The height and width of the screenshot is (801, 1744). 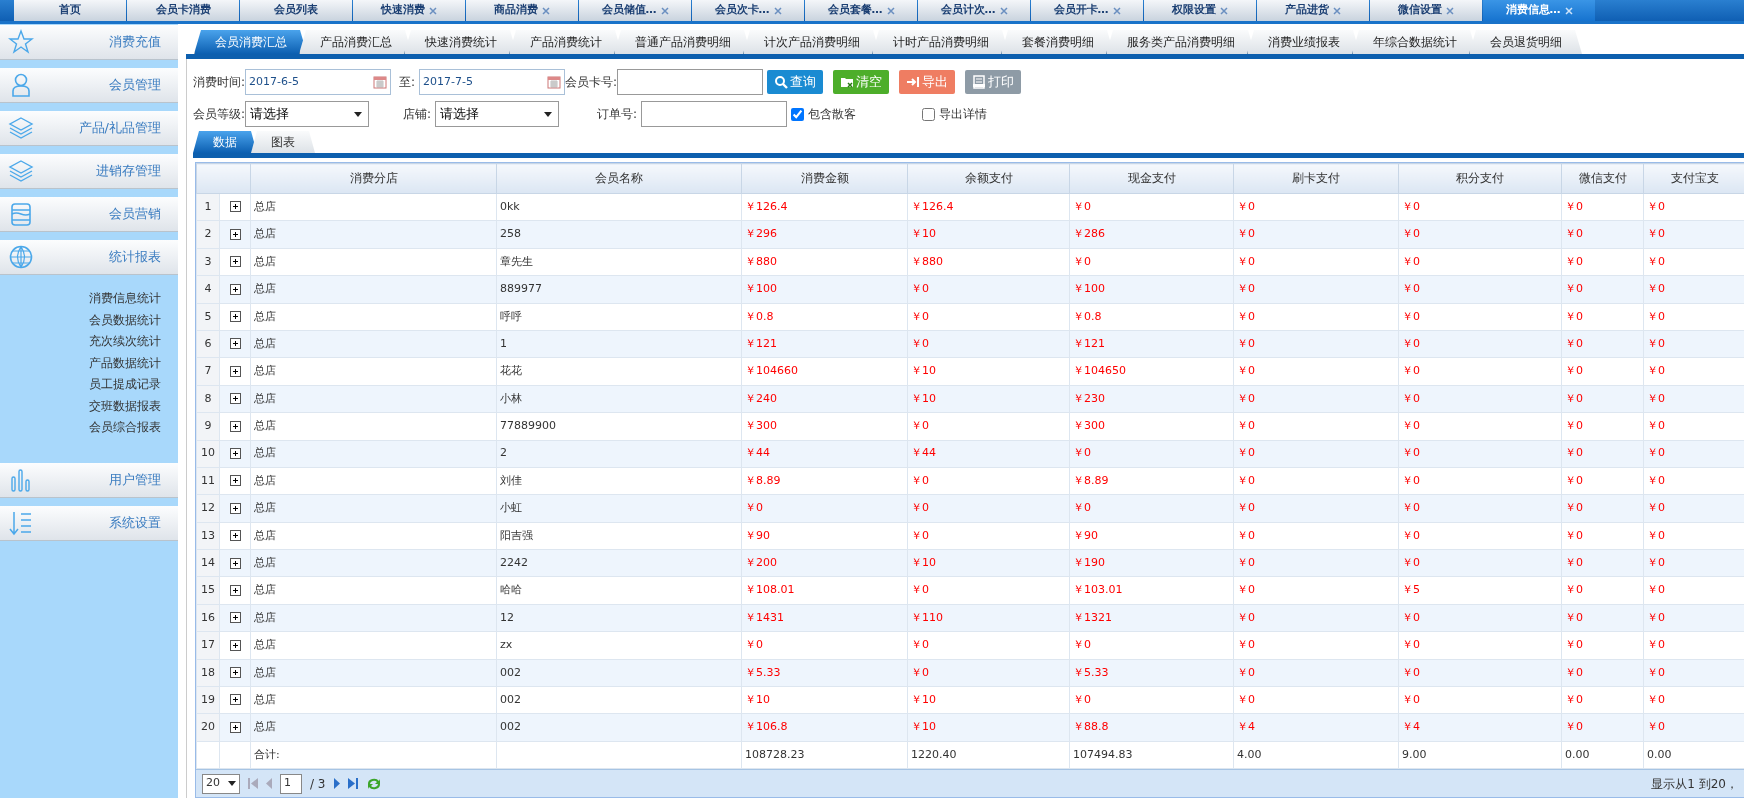 I want to click on total-cell: 1220.40, so click(x=988, y=755).